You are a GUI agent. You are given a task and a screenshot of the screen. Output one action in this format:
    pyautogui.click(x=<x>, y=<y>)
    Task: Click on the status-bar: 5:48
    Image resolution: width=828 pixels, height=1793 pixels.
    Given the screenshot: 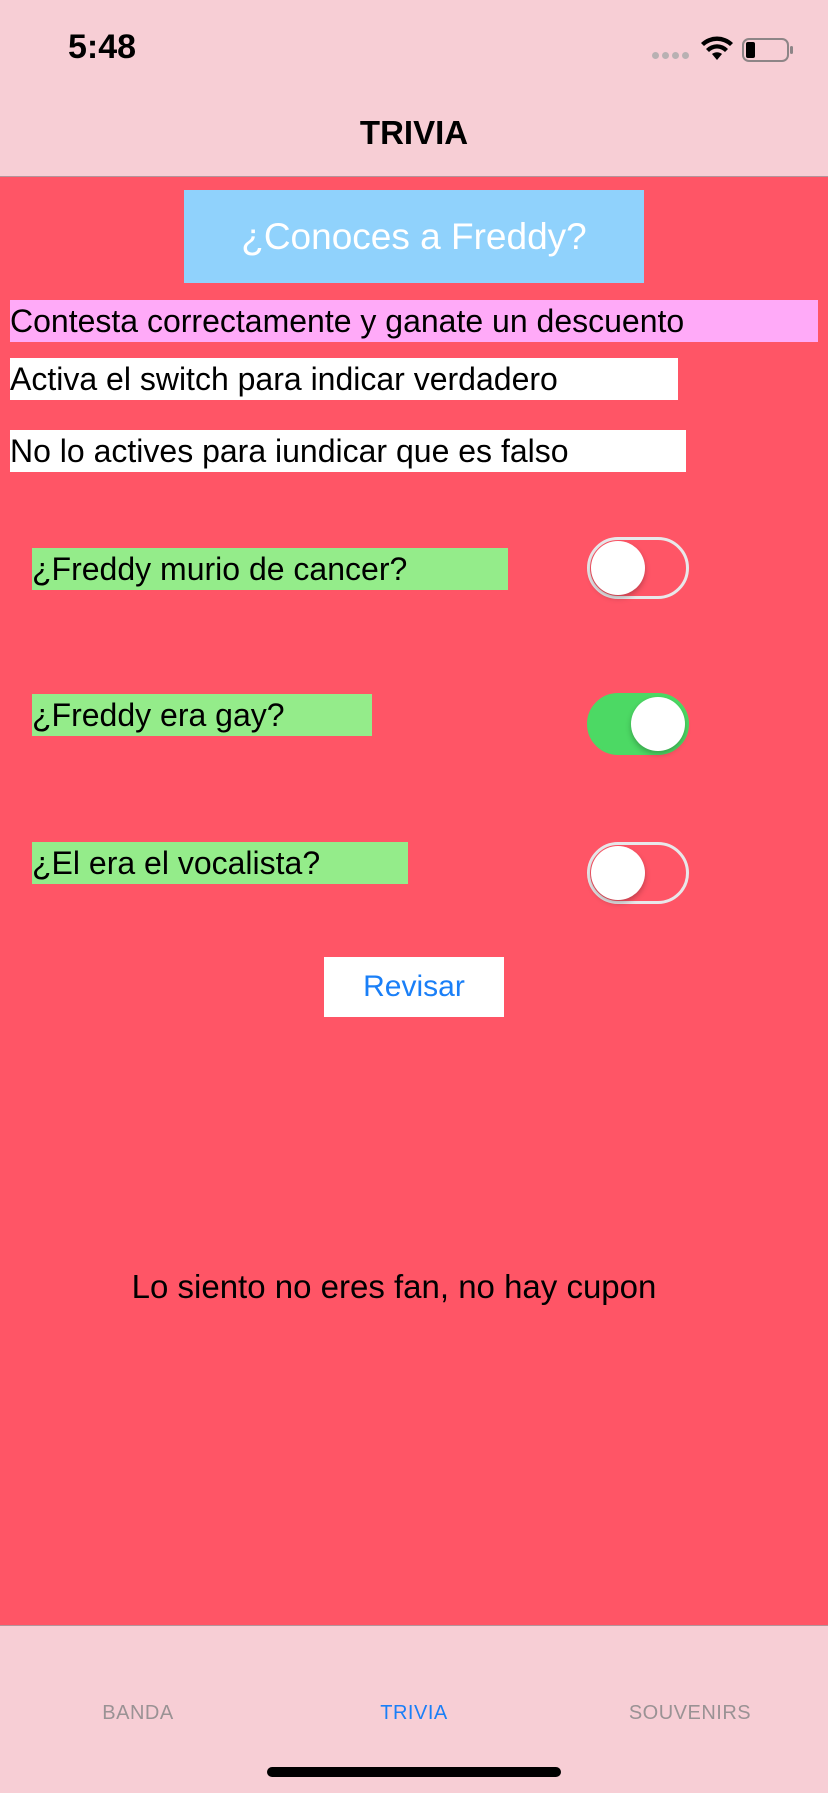 What is the action you would take?
    pyautogui.click(x=414, y=44)
    